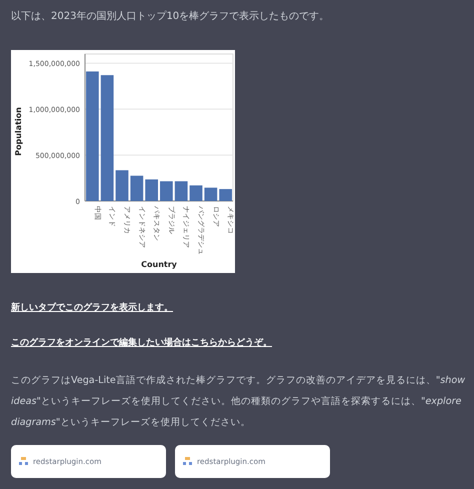 The height and width of the screenshot is (489, 474). Describe the element at coordinates (159, 264) in the screenshot. I see `x-axis-title: Country` at that location.